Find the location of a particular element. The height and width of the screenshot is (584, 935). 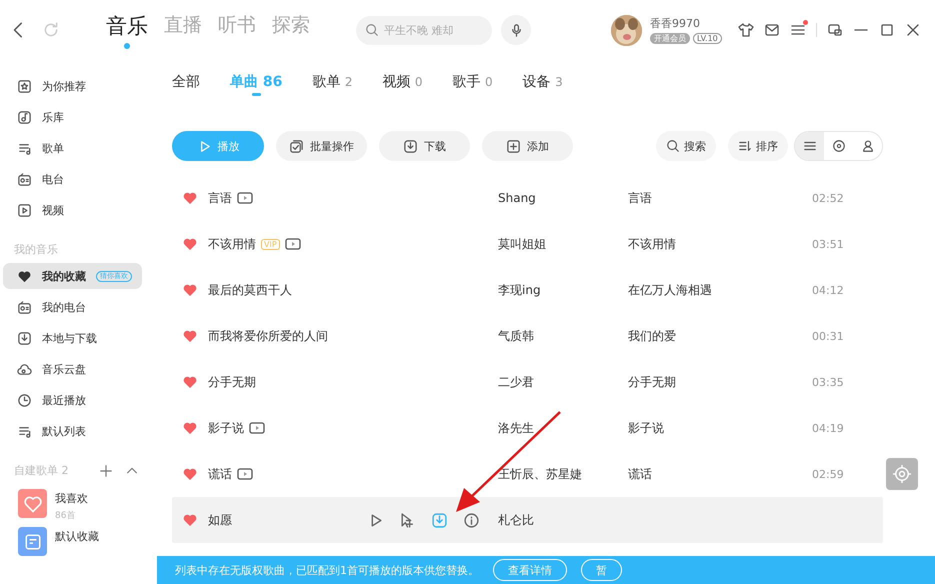

artist-name: 二少君 is located at coordinates (516, 382).